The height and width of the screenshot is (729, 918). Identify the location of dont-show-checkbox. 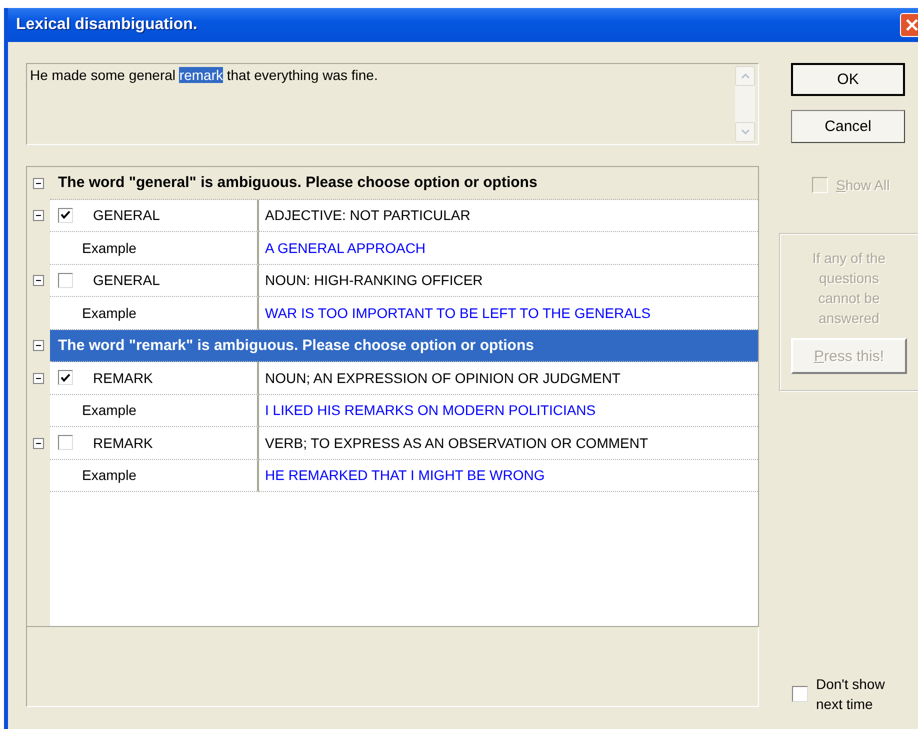
(800, 694).